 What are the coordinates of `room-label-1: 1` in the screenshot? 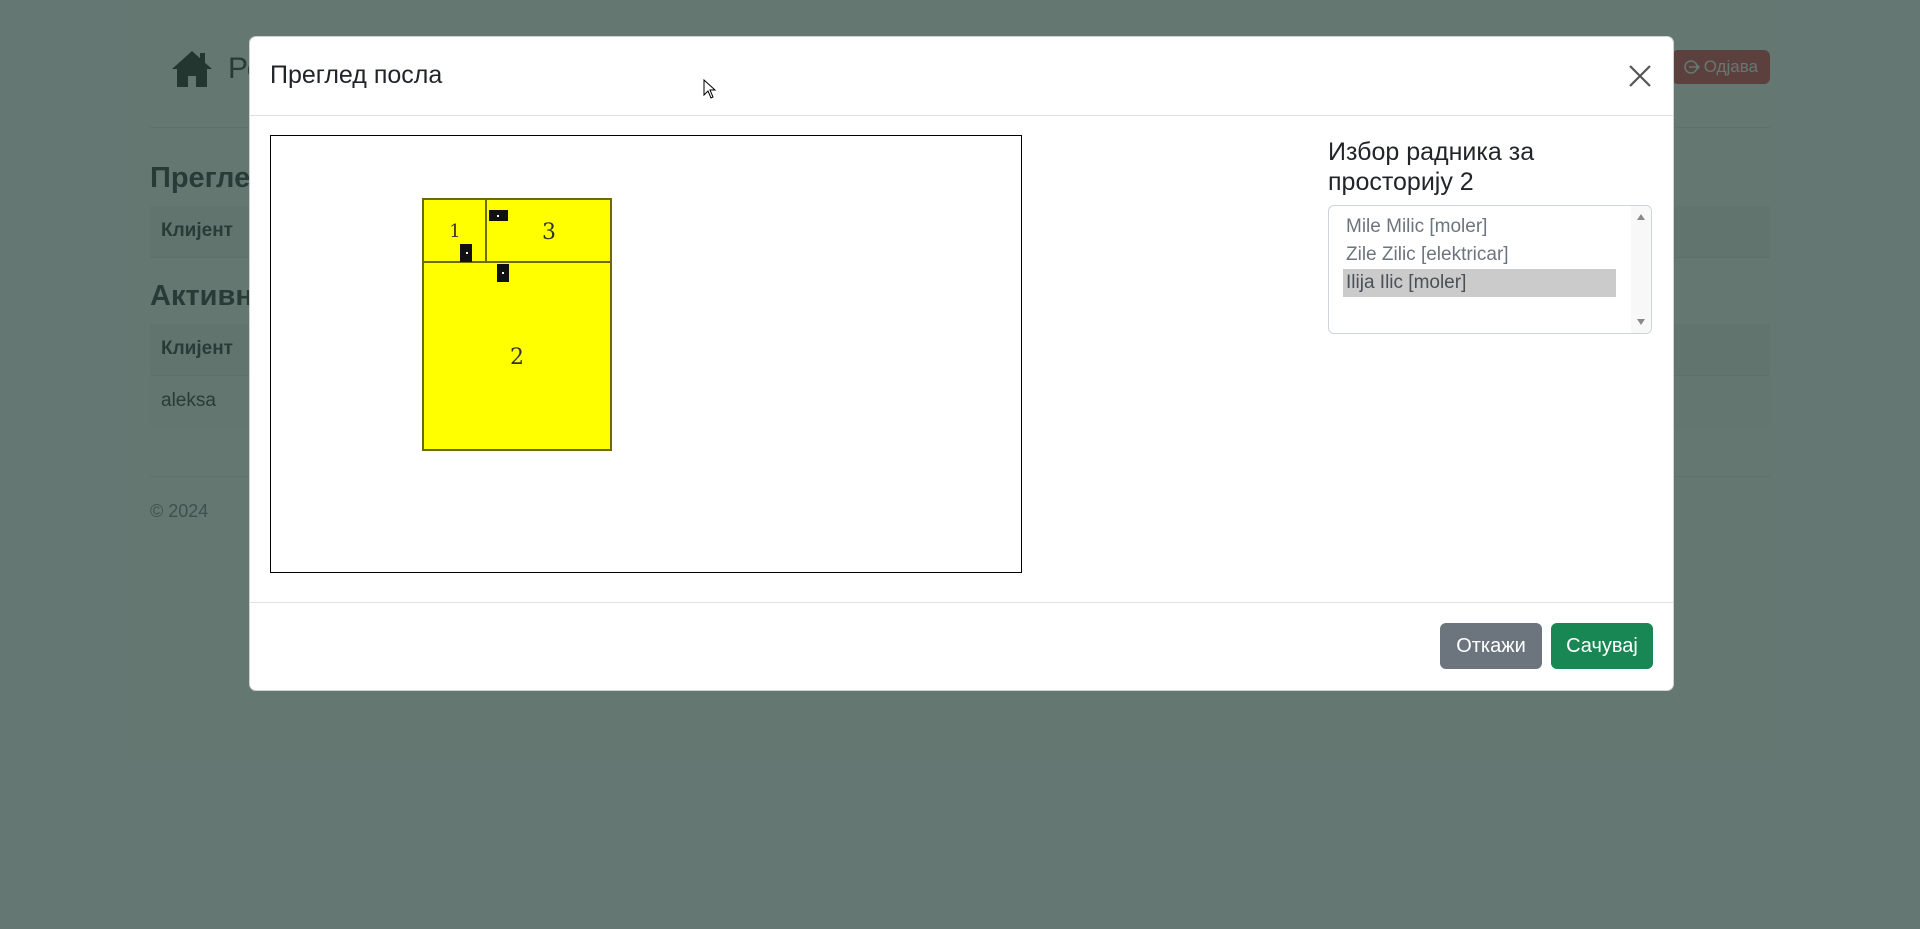 It's located at (454, 231).